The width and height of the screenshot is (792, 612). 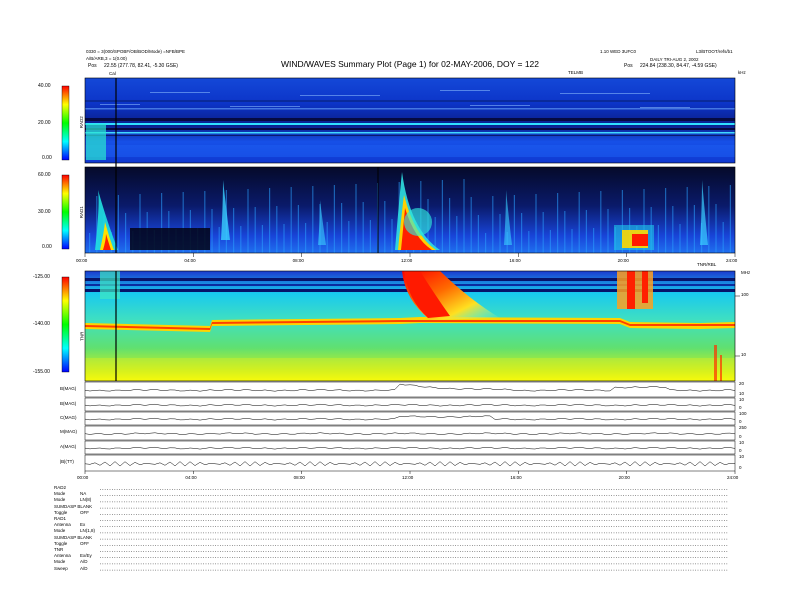 I want to click on tnr-right-unit: MHz, so click(x=746, y=272).